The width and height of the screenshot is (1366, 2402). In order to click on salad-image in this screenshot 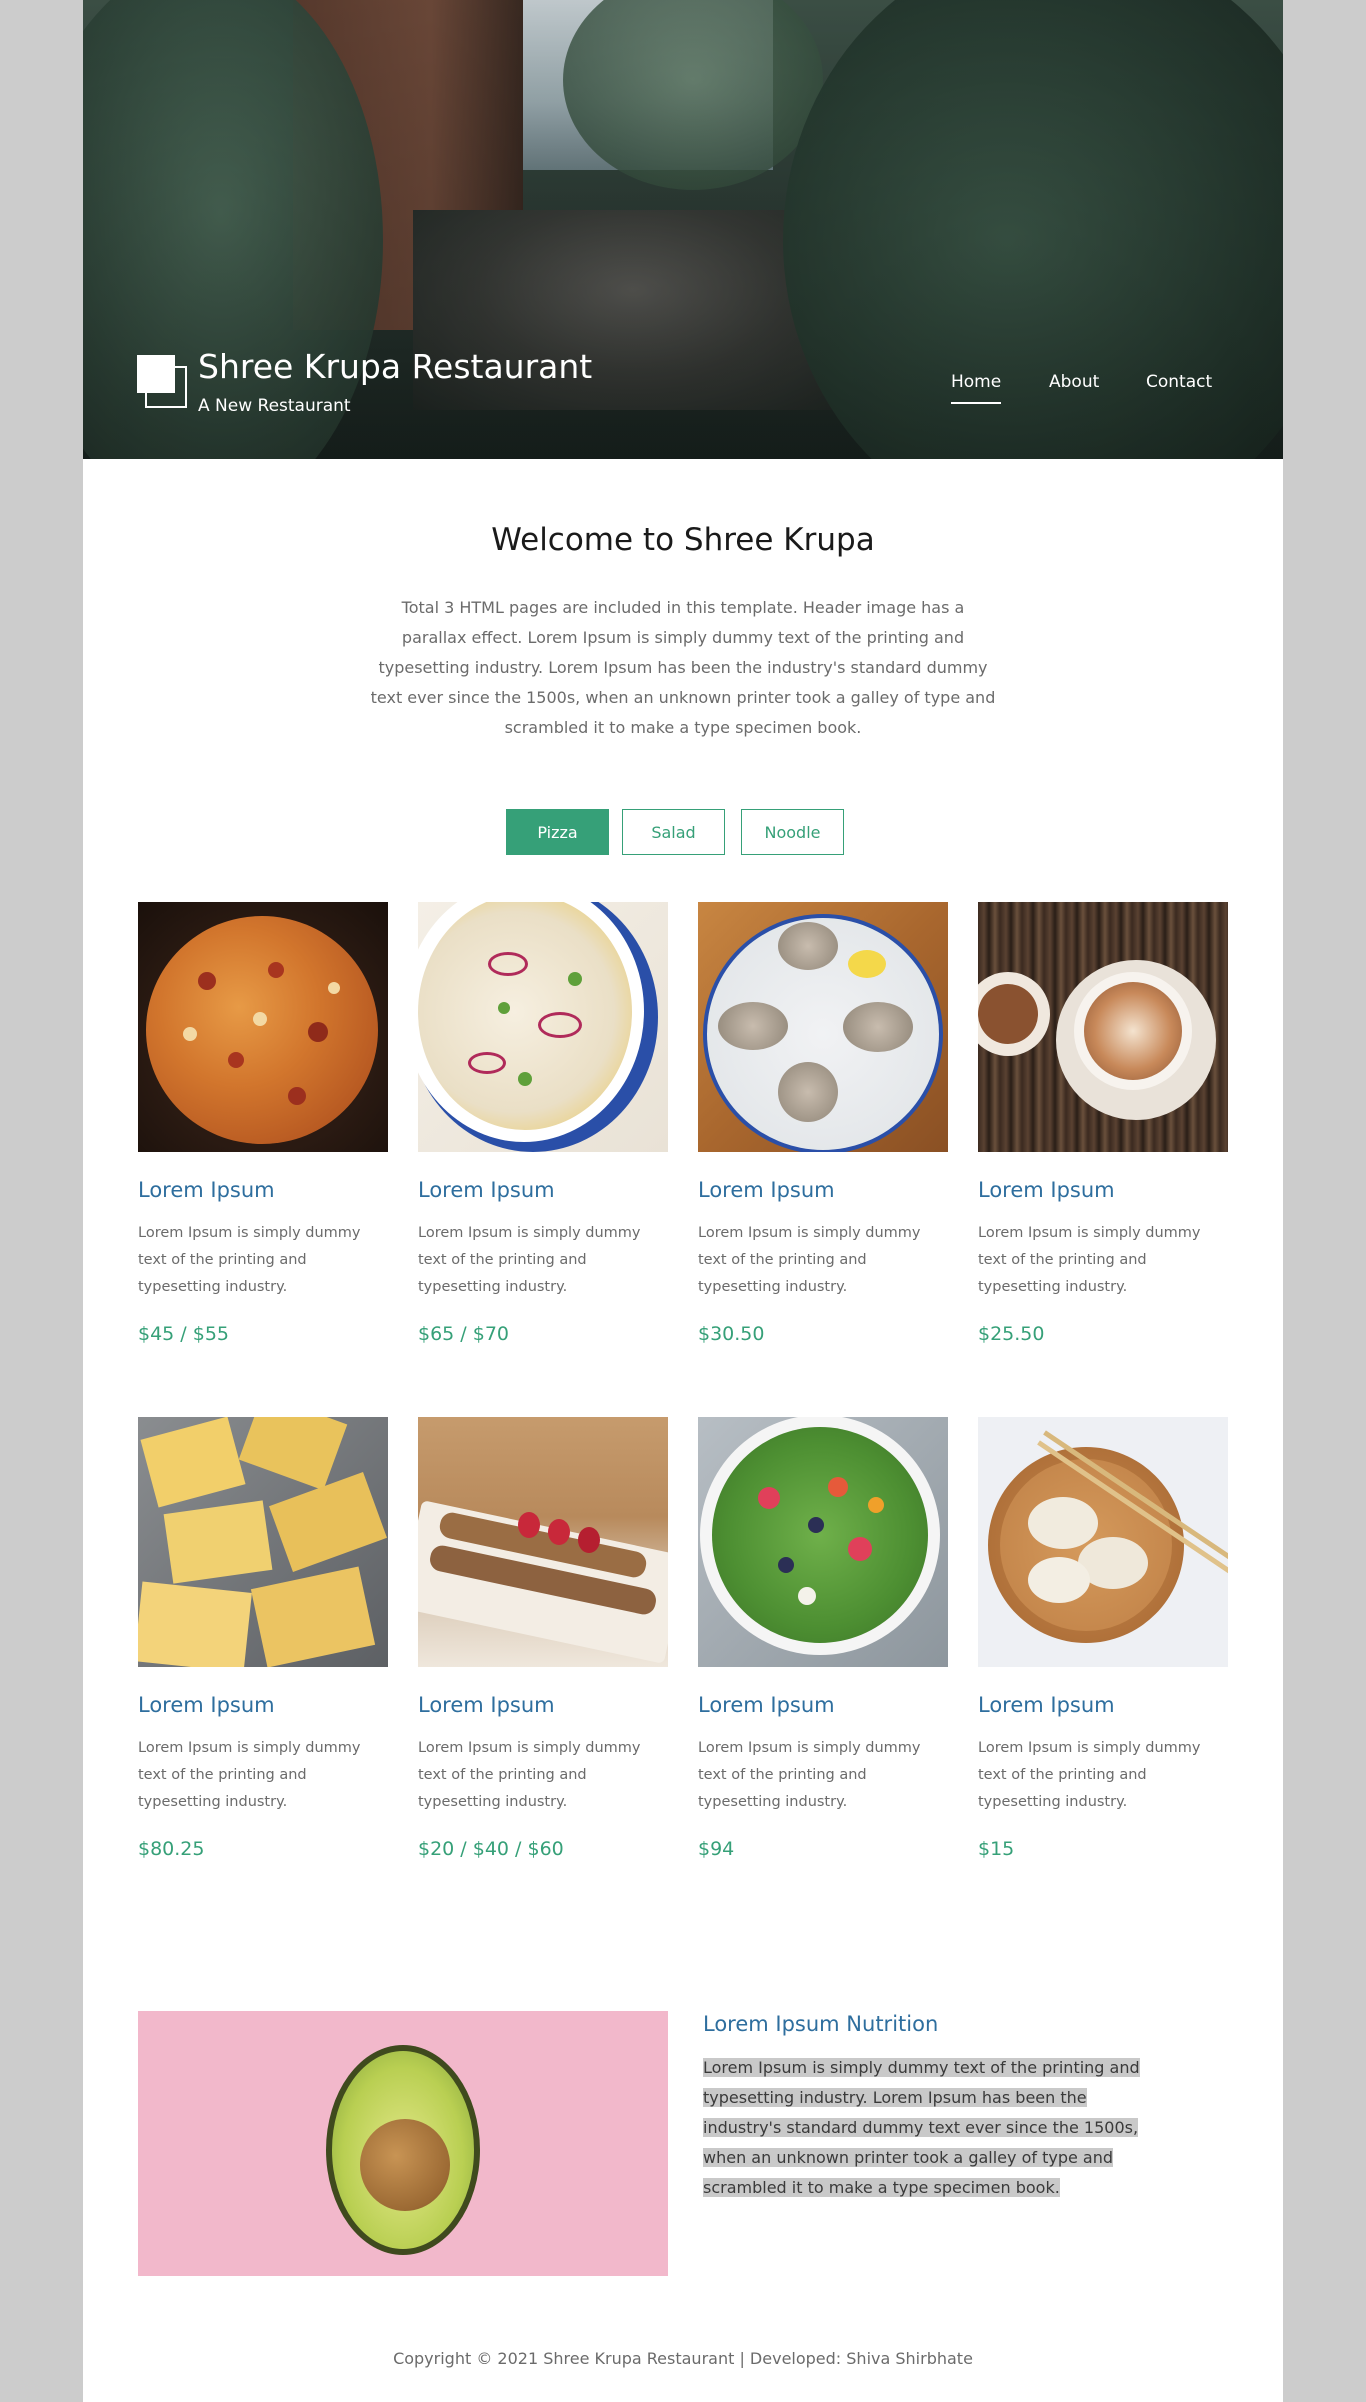, I will do `click(823, 1542)`.